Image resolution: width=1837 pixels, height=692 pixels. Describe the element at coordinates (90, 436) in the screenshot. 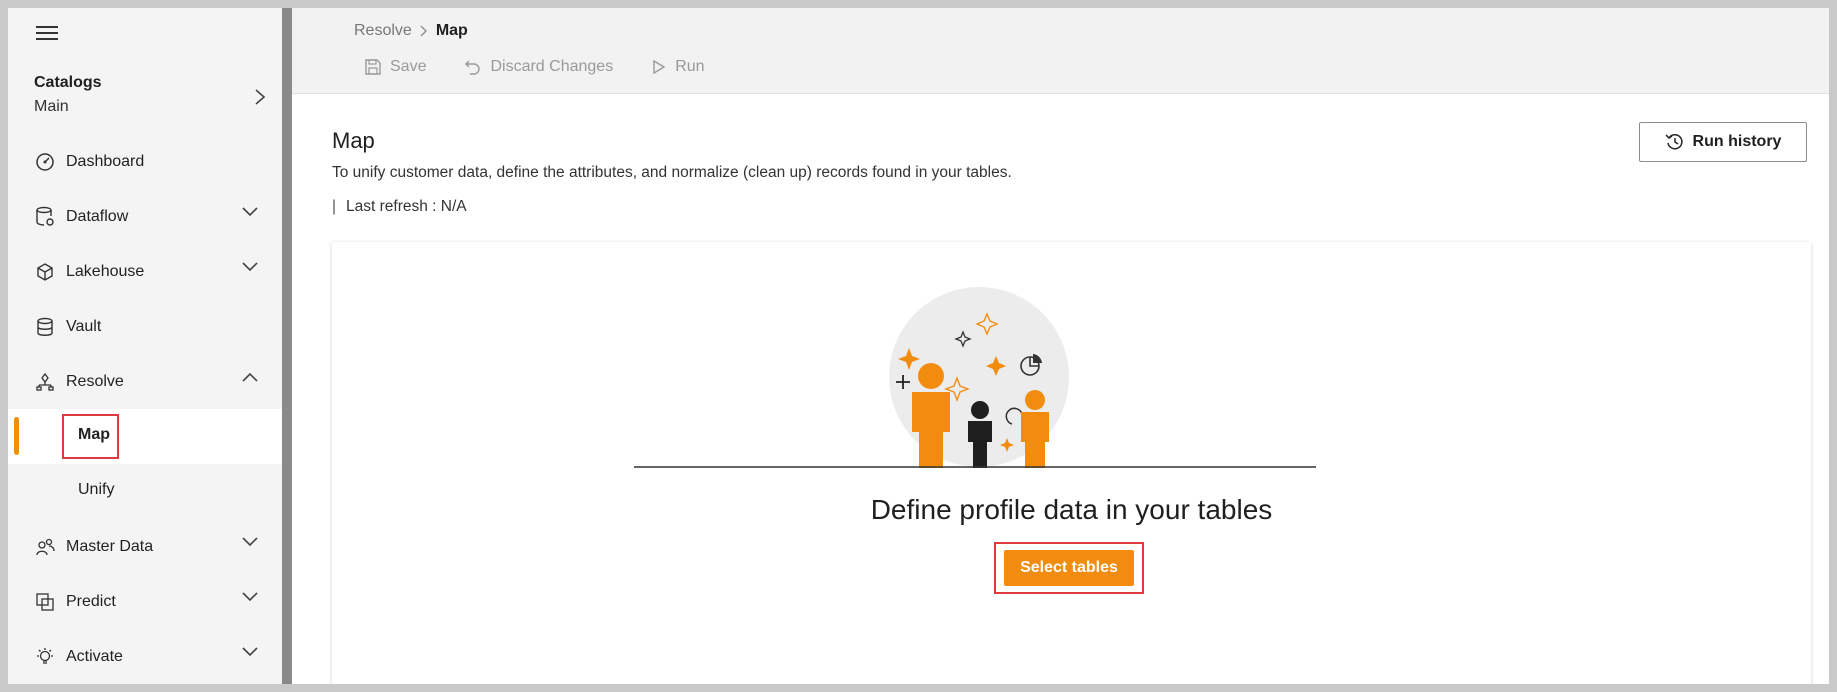

I see `highlight-box` at that location.